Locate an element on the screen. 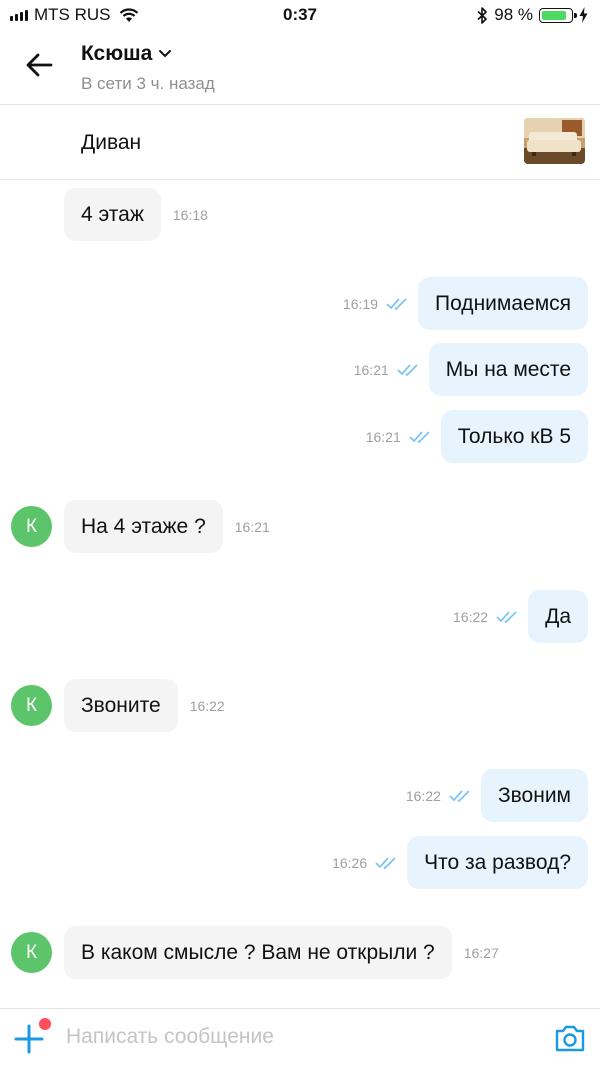 Image resolution: width=600 pixels, height=1067 pixels. message-text: Что за развод? is located at coordinates (497, 862).